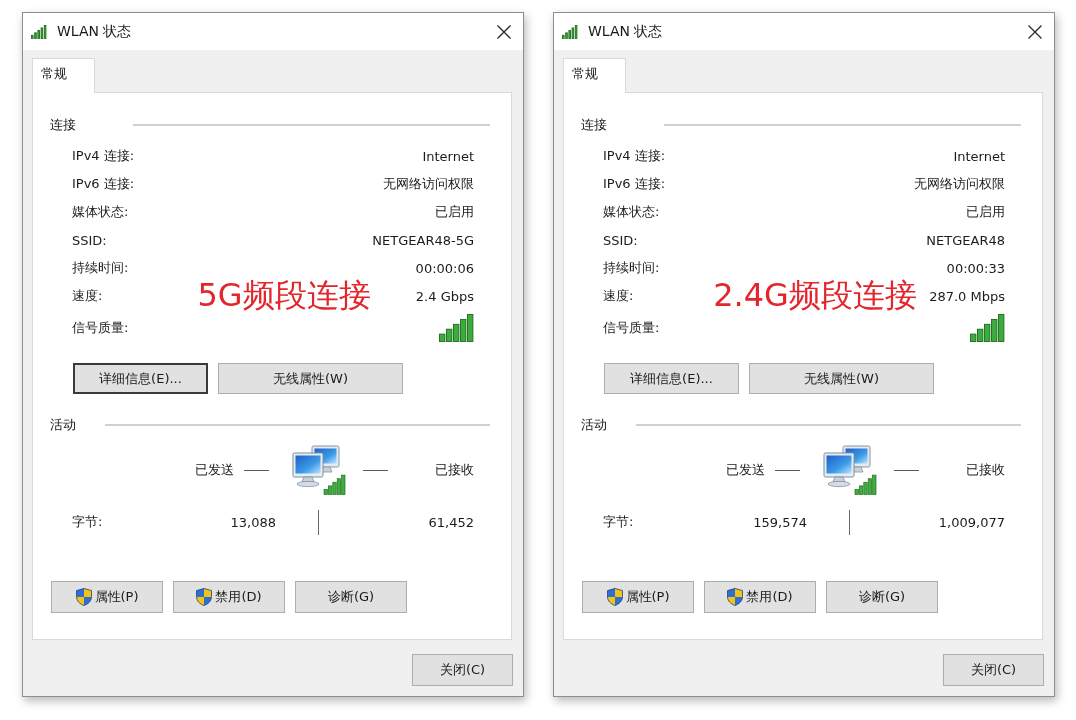  I want to click on field-value: NETGEAR48-5G, so click(423, 240).